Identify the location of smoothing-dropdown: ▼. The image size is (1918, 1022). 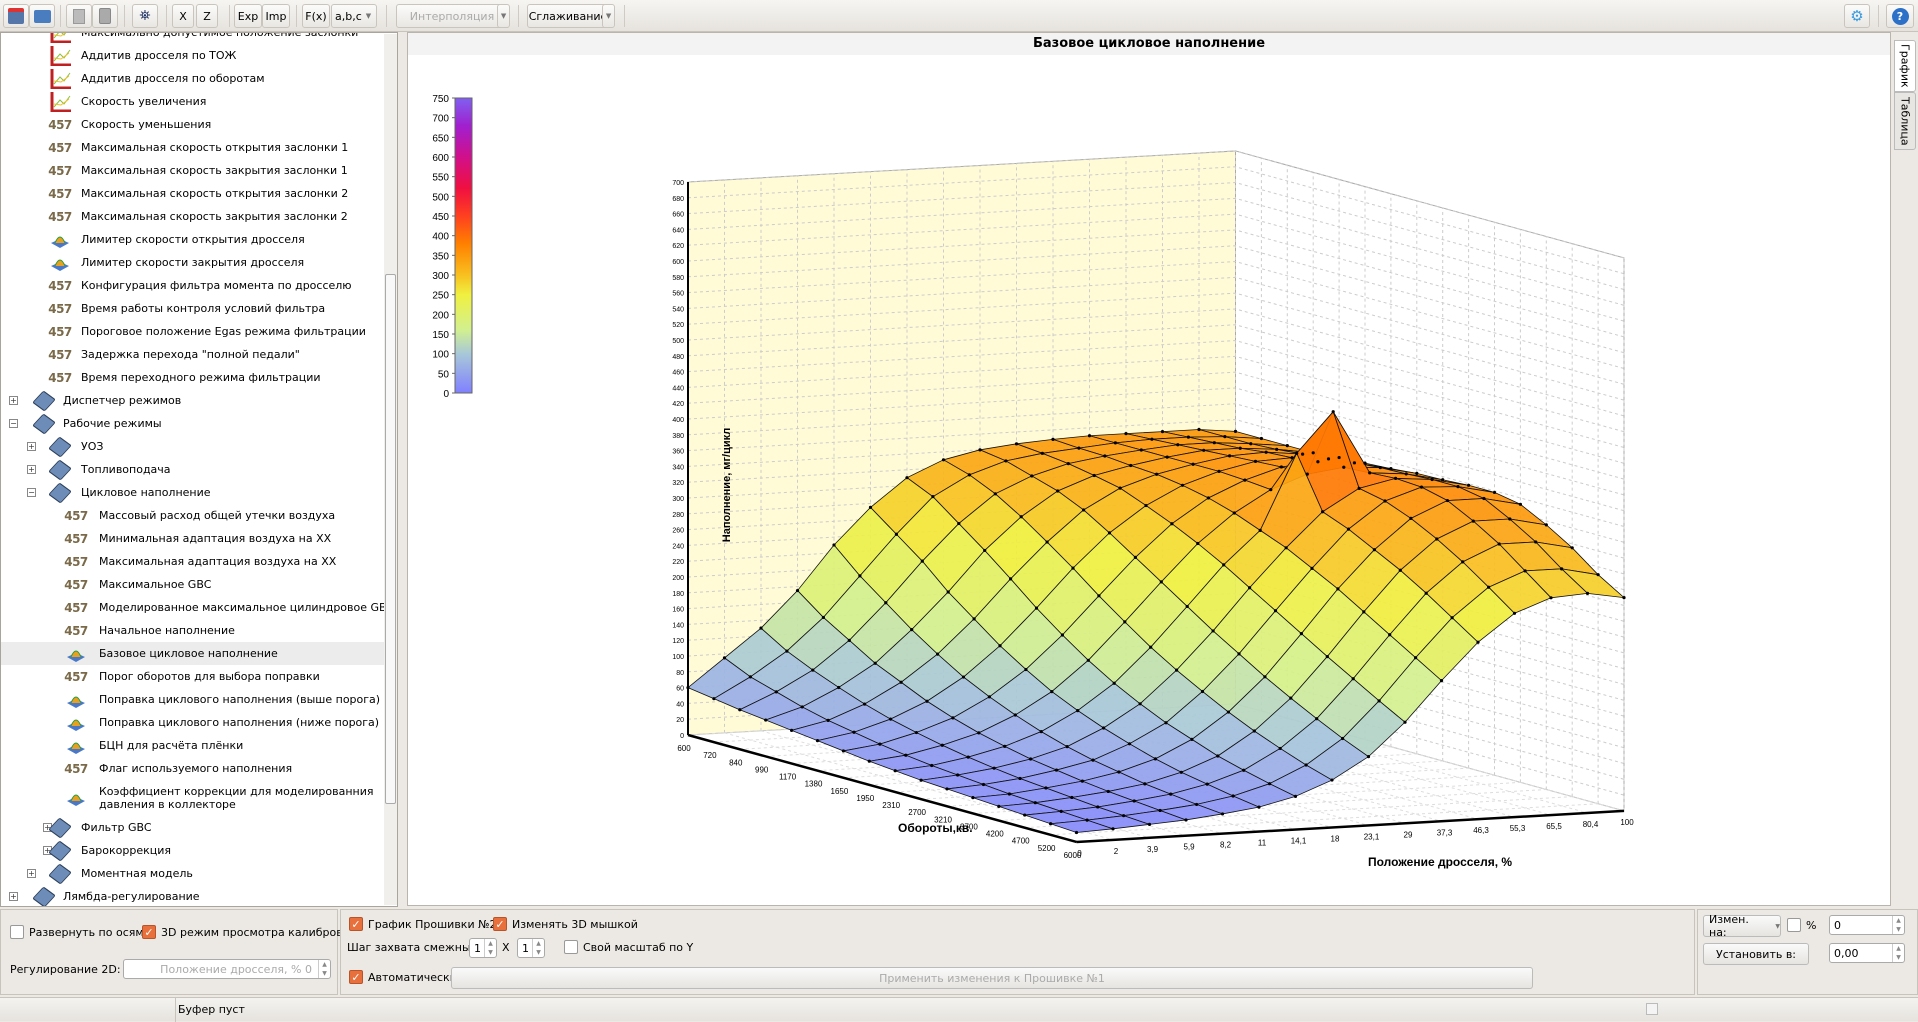
(608, 16).